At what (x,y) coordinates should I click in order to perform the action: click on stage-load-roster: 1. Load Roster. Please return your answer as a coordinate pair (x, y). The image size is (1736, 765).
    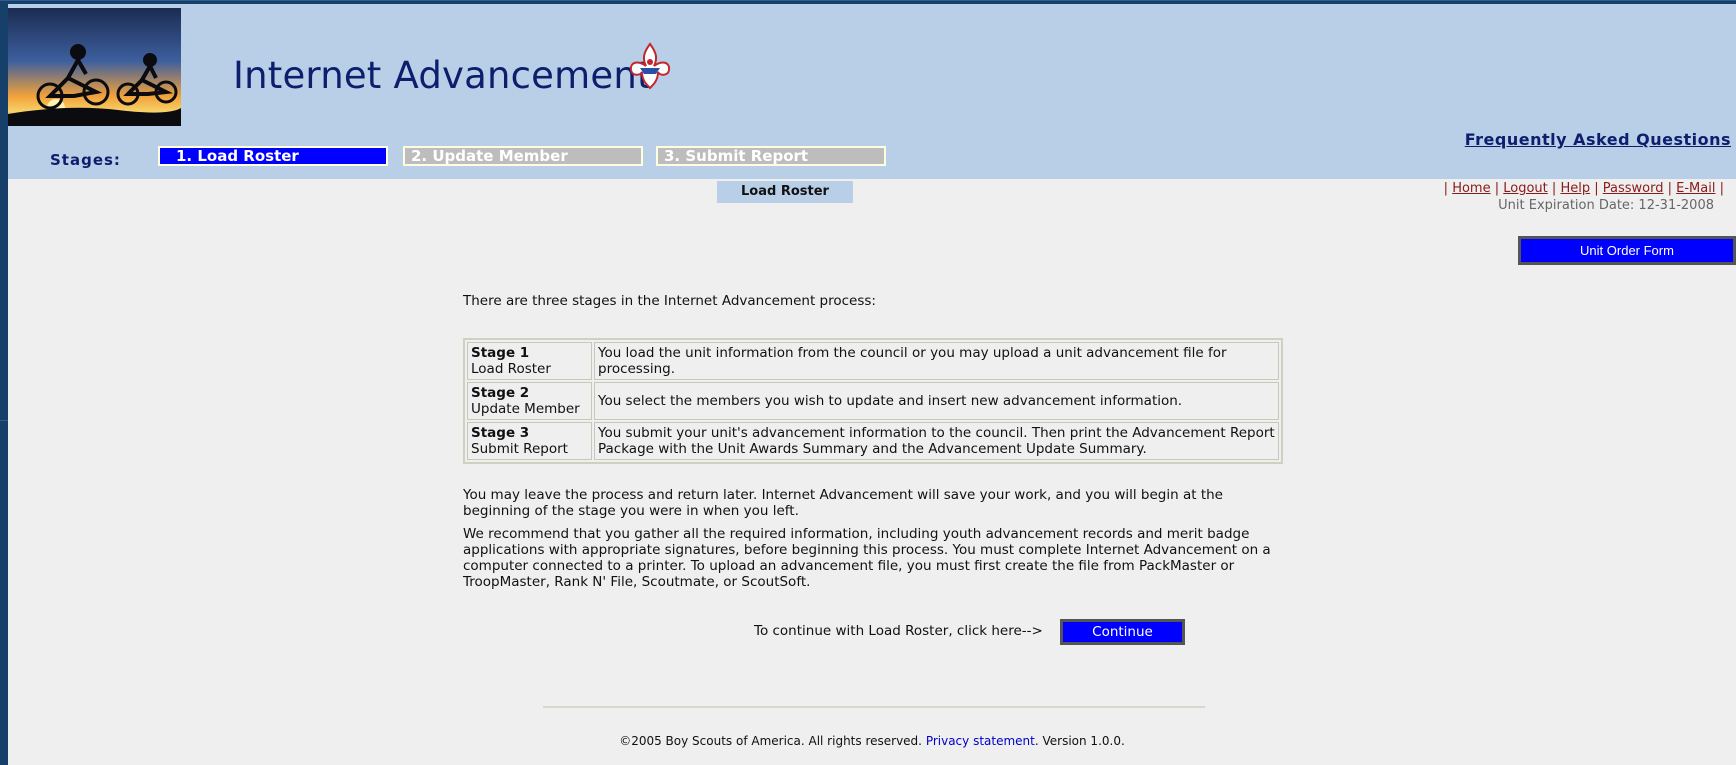
    Looking at the image, I should click on (273, 156).